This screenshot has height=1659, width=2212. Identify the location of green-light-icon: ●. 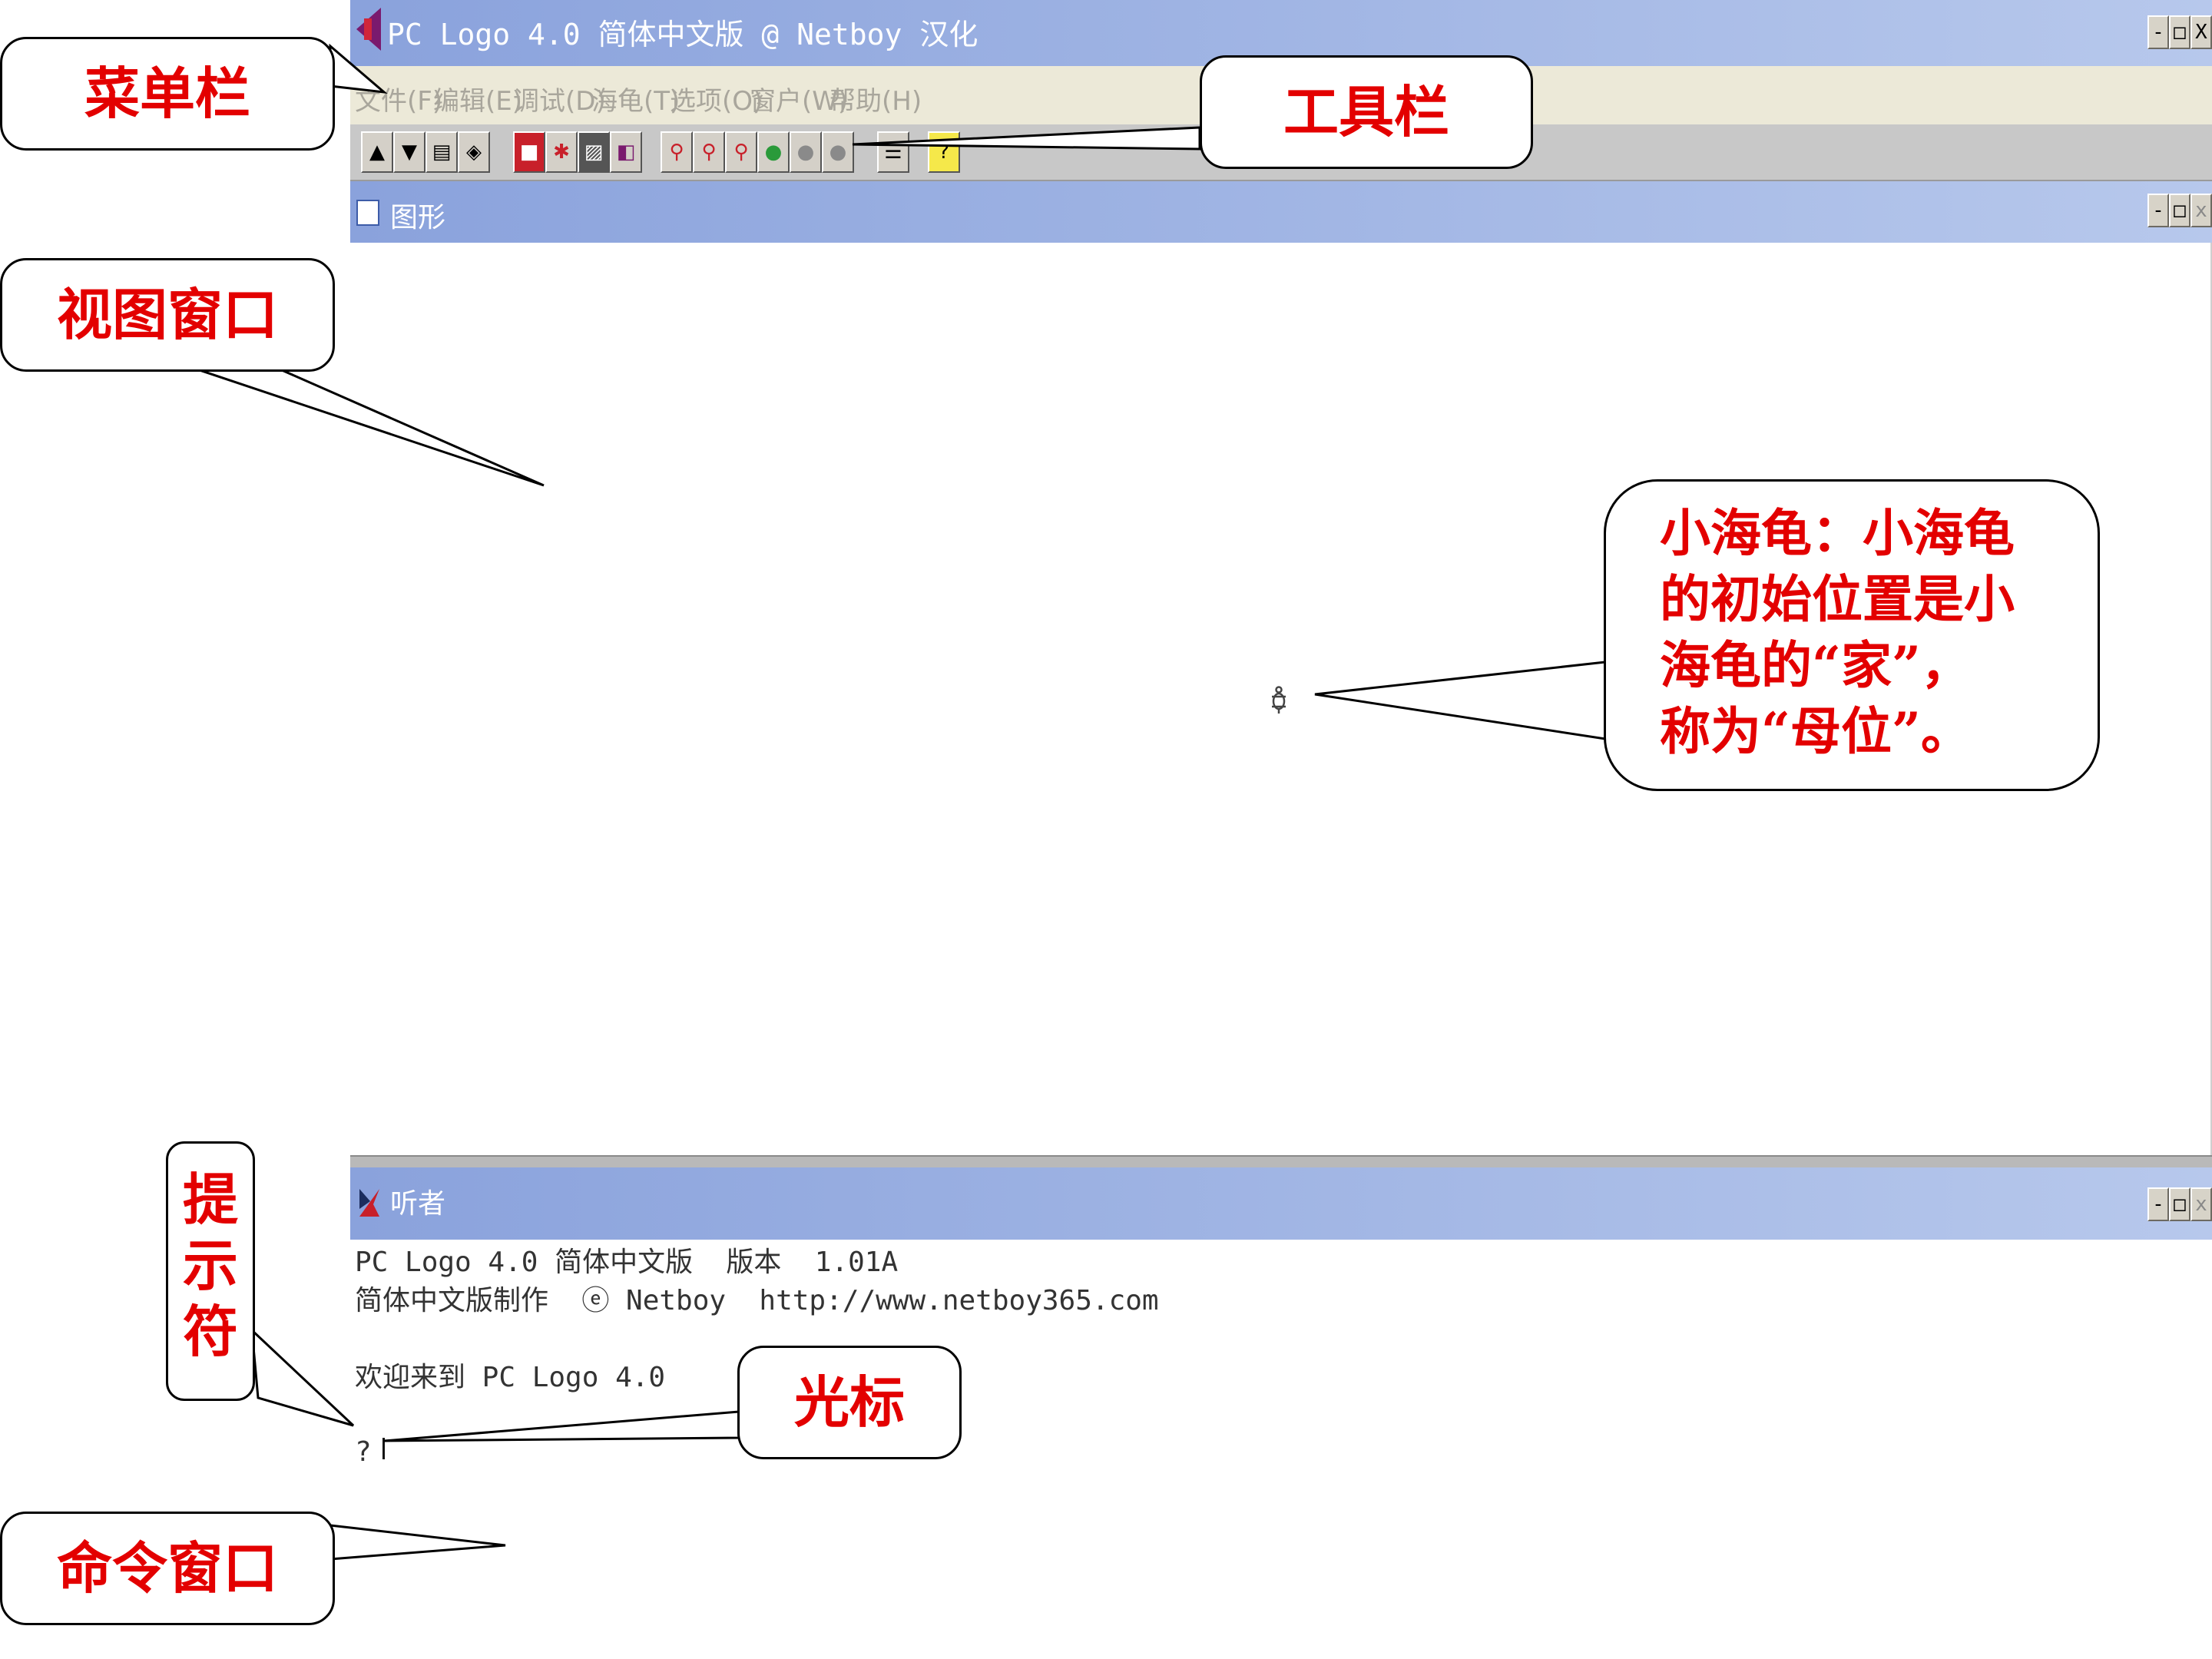
(774, 152).